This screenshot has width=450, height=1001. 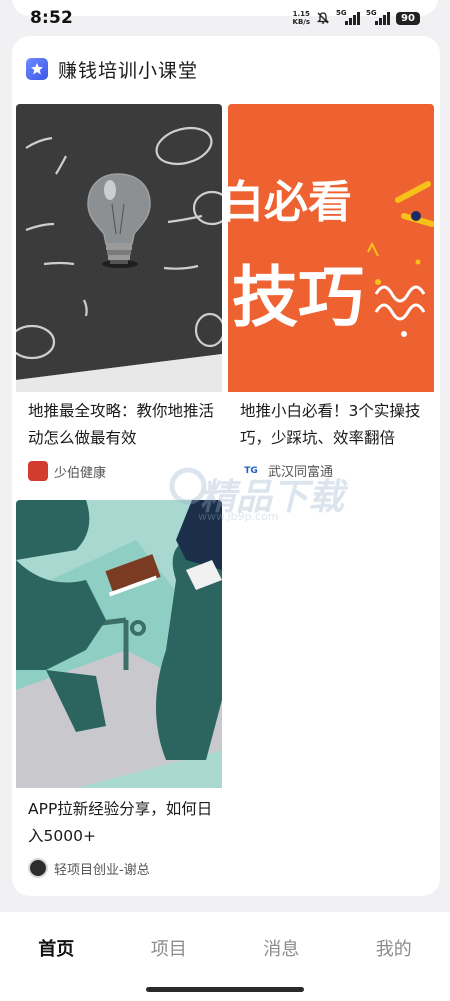 What do you see at coordinates (52, 18) in the screenshot?
I see `status-time: 8:52` at bounding box center [52, 18].